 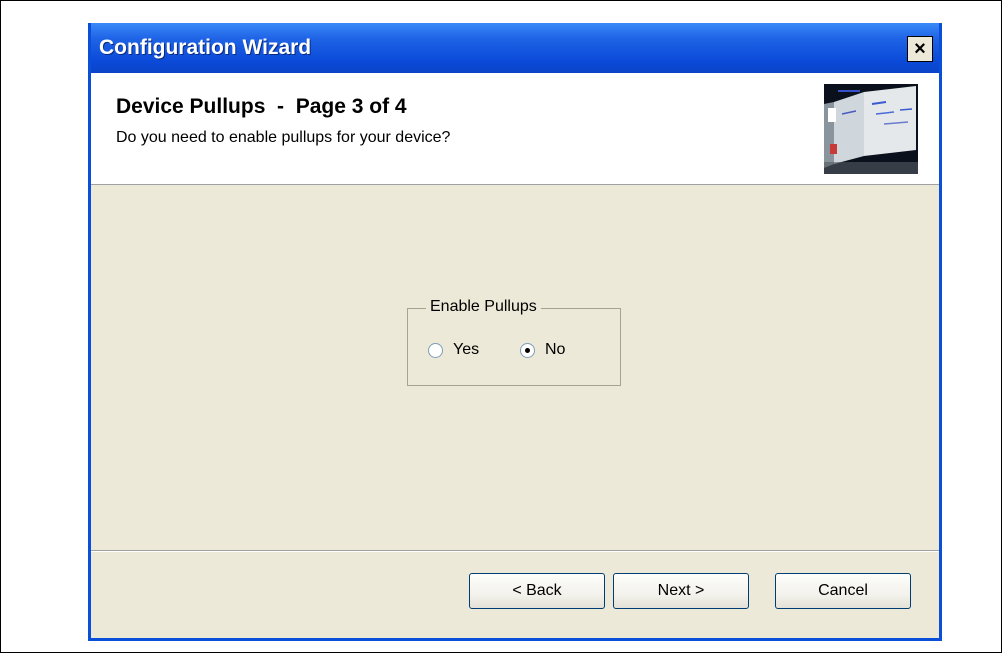 What do you see at coordinates (515, 551) in the screenshot?
I see `footer-divider` at bounding box center [515, 551].